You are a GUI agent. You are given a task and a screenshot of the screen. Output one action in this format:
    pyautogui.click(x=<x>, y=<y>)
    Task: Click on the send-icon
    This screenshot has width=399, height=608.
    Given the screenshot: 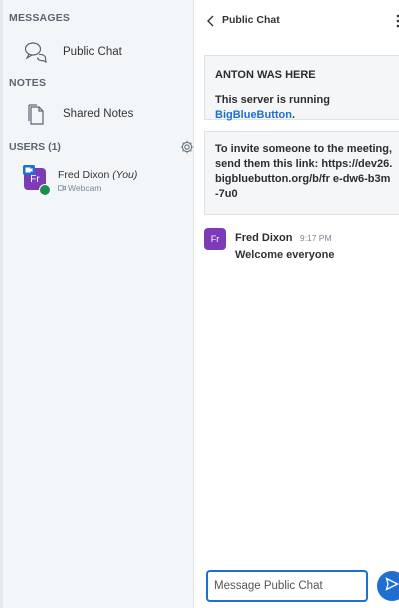 What is the action you would take?
    pyautogui.click(x=392, y=586)
    